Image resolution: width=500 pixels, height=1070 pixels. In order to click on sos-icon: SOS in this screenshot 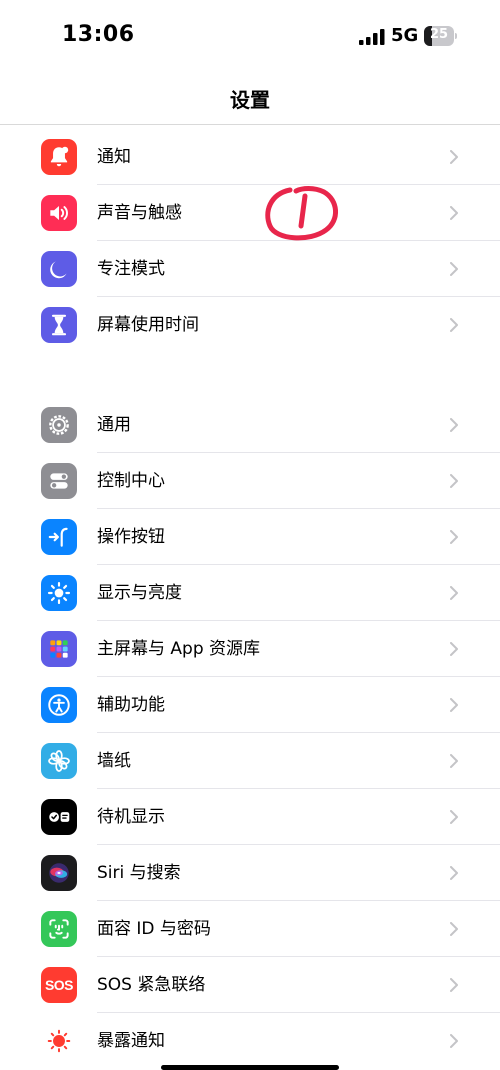, I will do `click(59, 985)`.